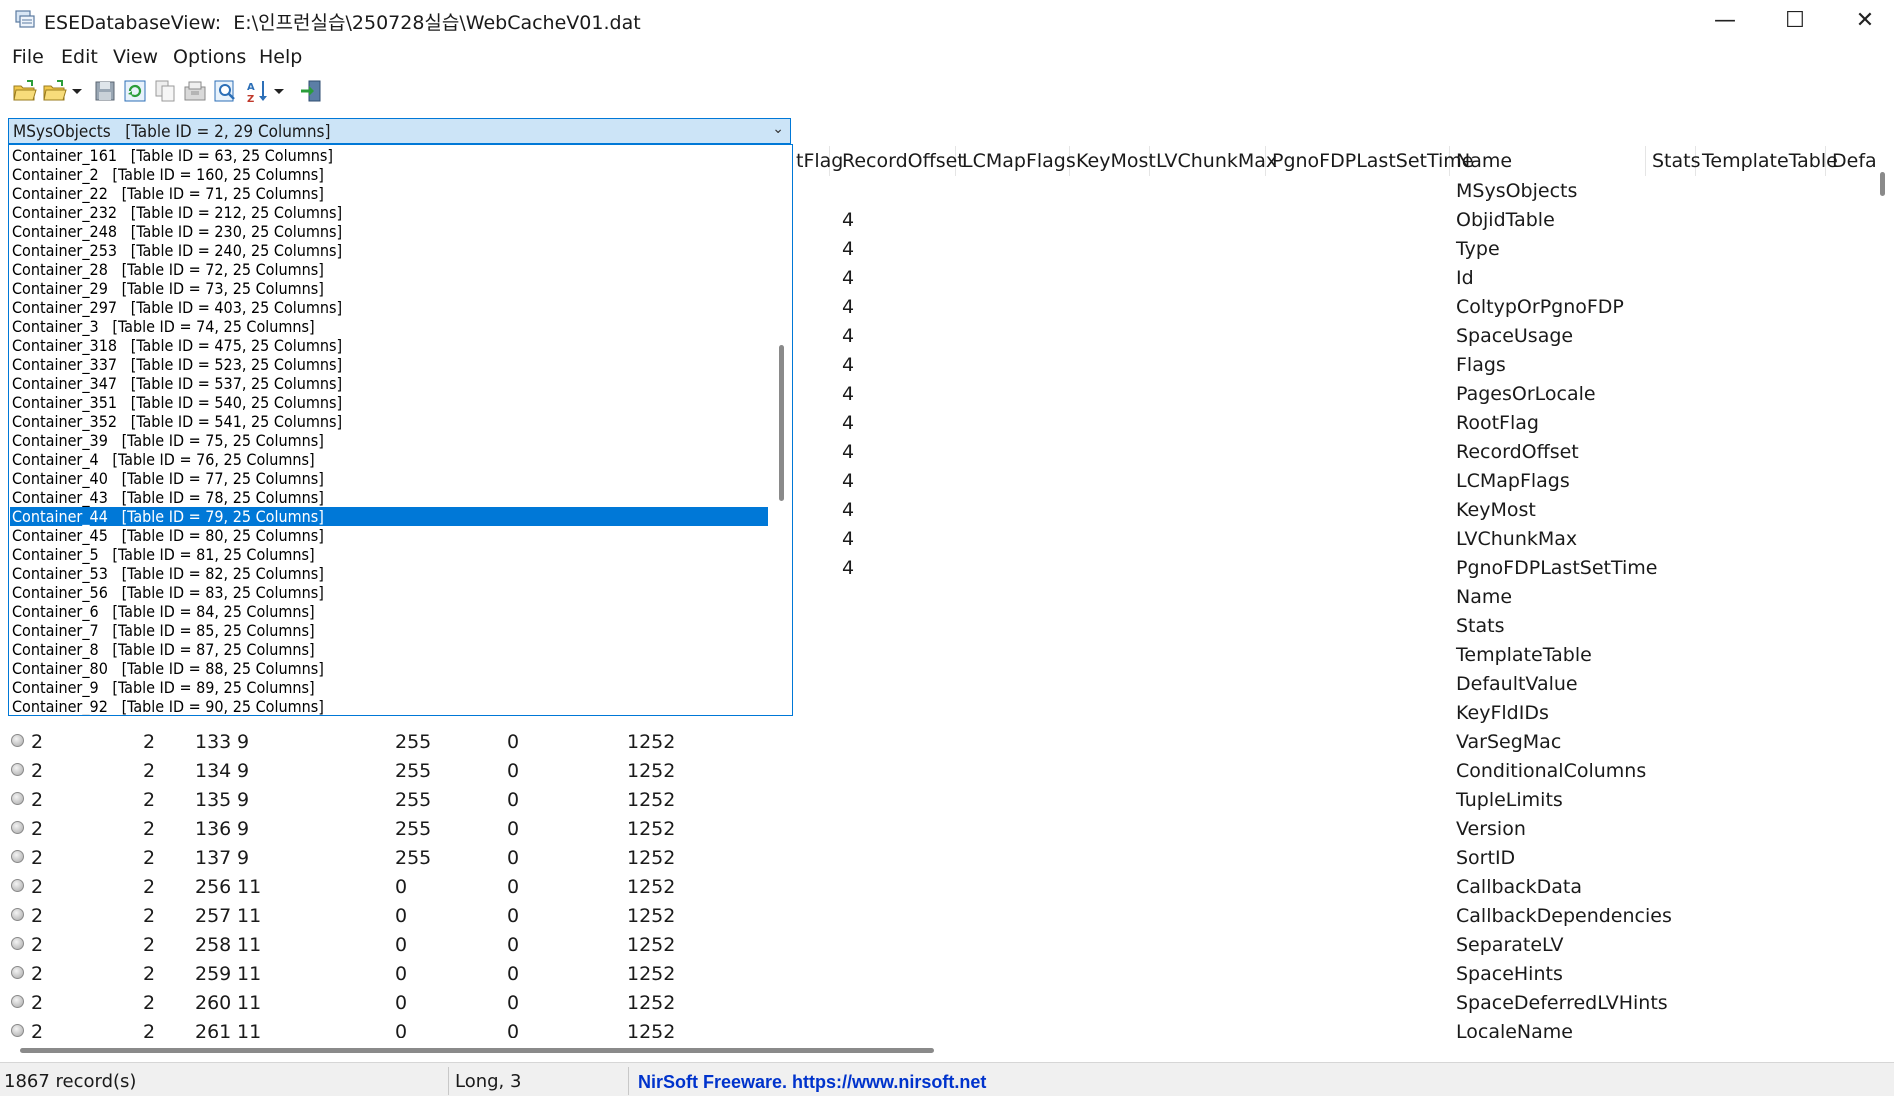 This screenshot has height=1096, width=1894. I want to click on table-option: Container_92 [Table ID = 90, 25 Columns], so click(389, 706).